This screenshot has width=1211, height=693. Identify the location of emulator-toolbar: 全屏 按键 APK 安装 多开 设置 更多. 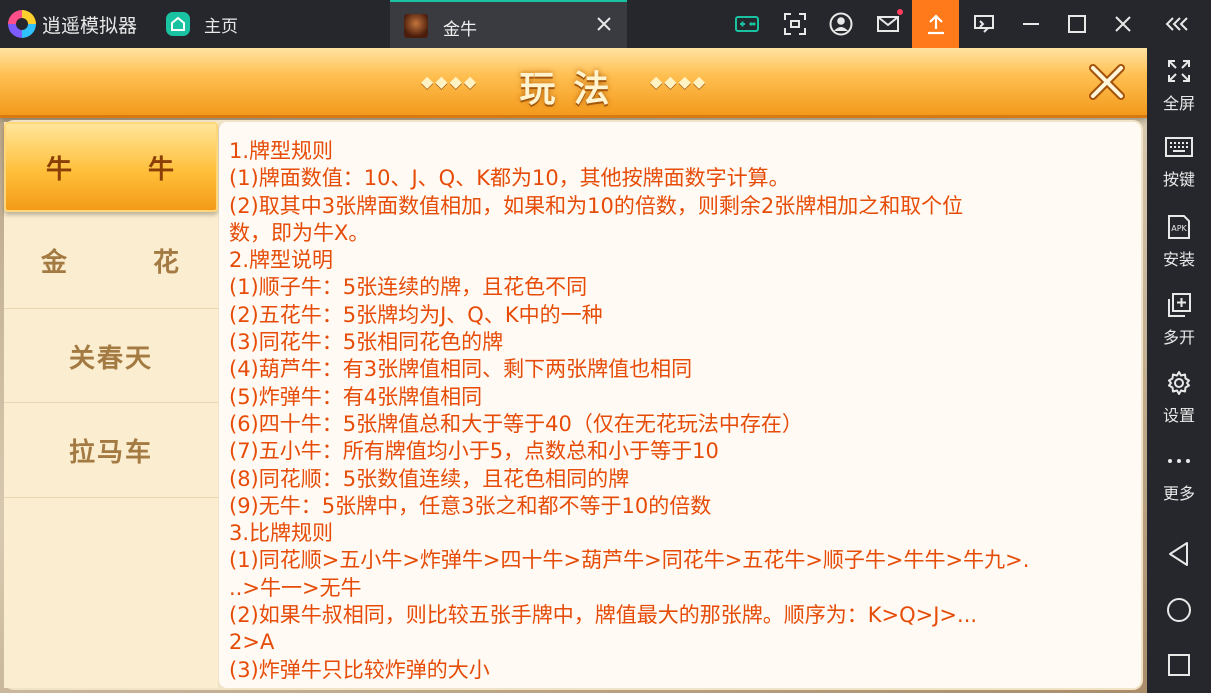
(1179, 370).